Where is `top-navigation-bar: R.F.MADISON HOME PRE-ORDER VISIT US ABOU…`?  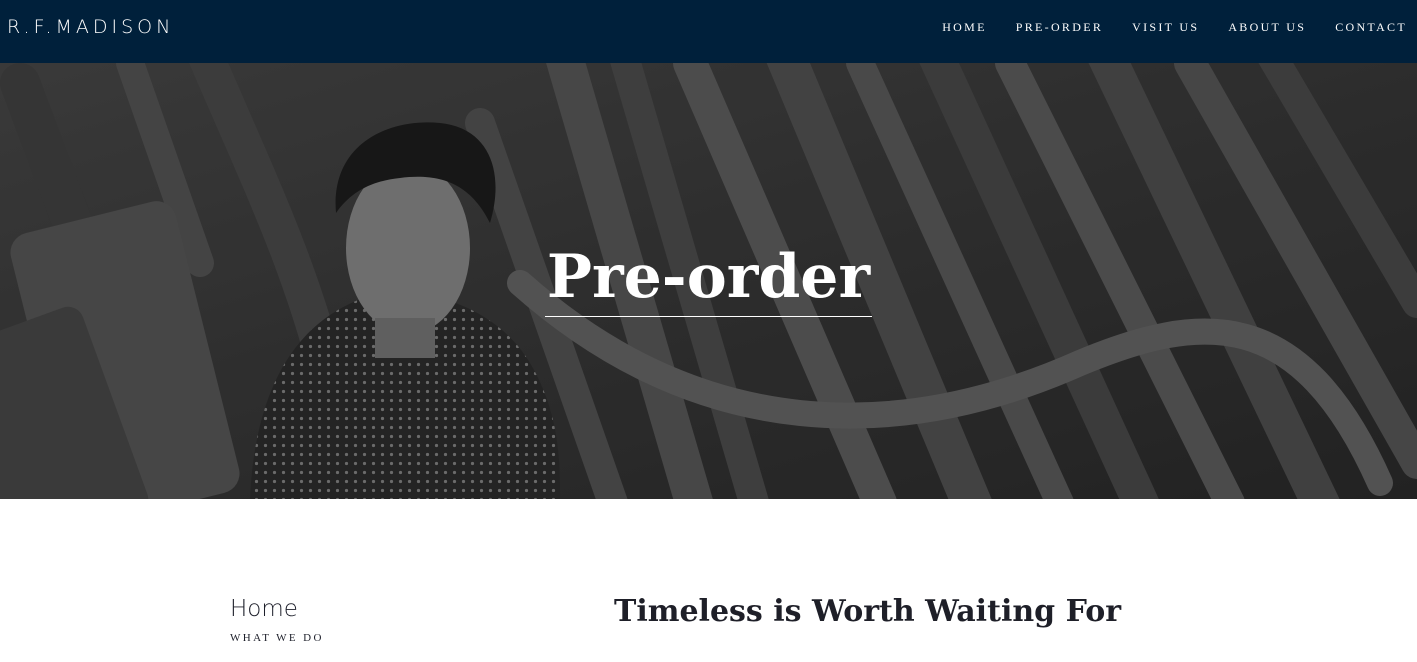 top-navigation-bar: R.F.MADISON HOME PRE-ORDER VISIT US ABOU… is located at coordinates (708, 31).